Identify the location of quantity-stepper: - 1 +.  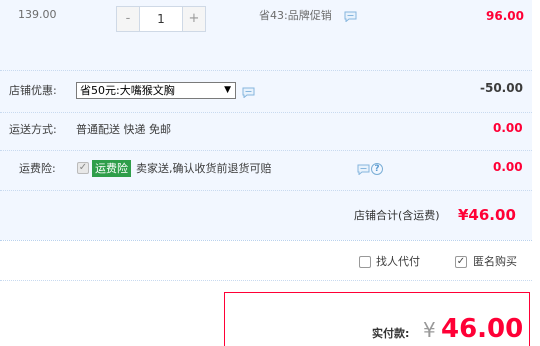
(161, 19).